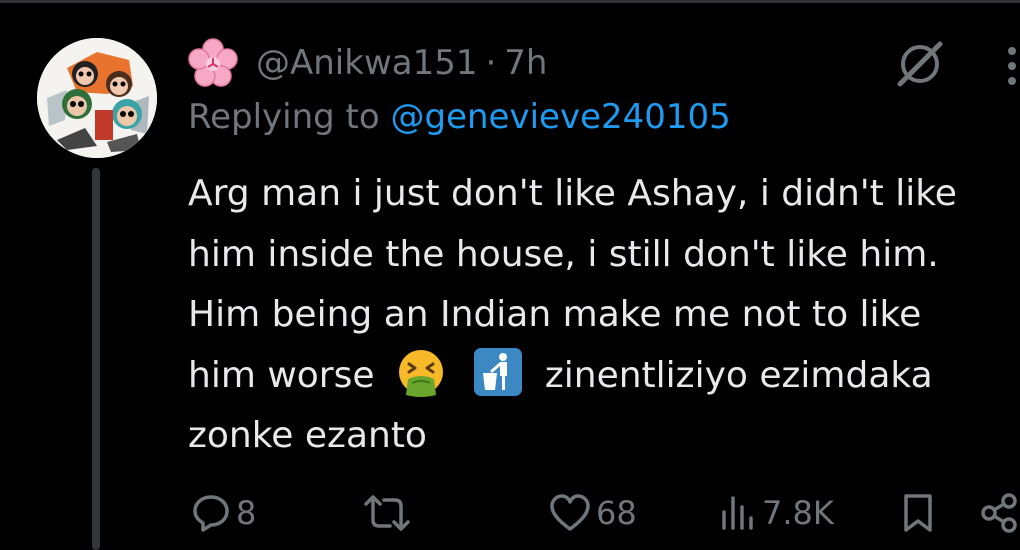 The width and height of the screenshot is (1020, 550). I want to click on action-bar: 8 68 7.8K, so click(510, 514).